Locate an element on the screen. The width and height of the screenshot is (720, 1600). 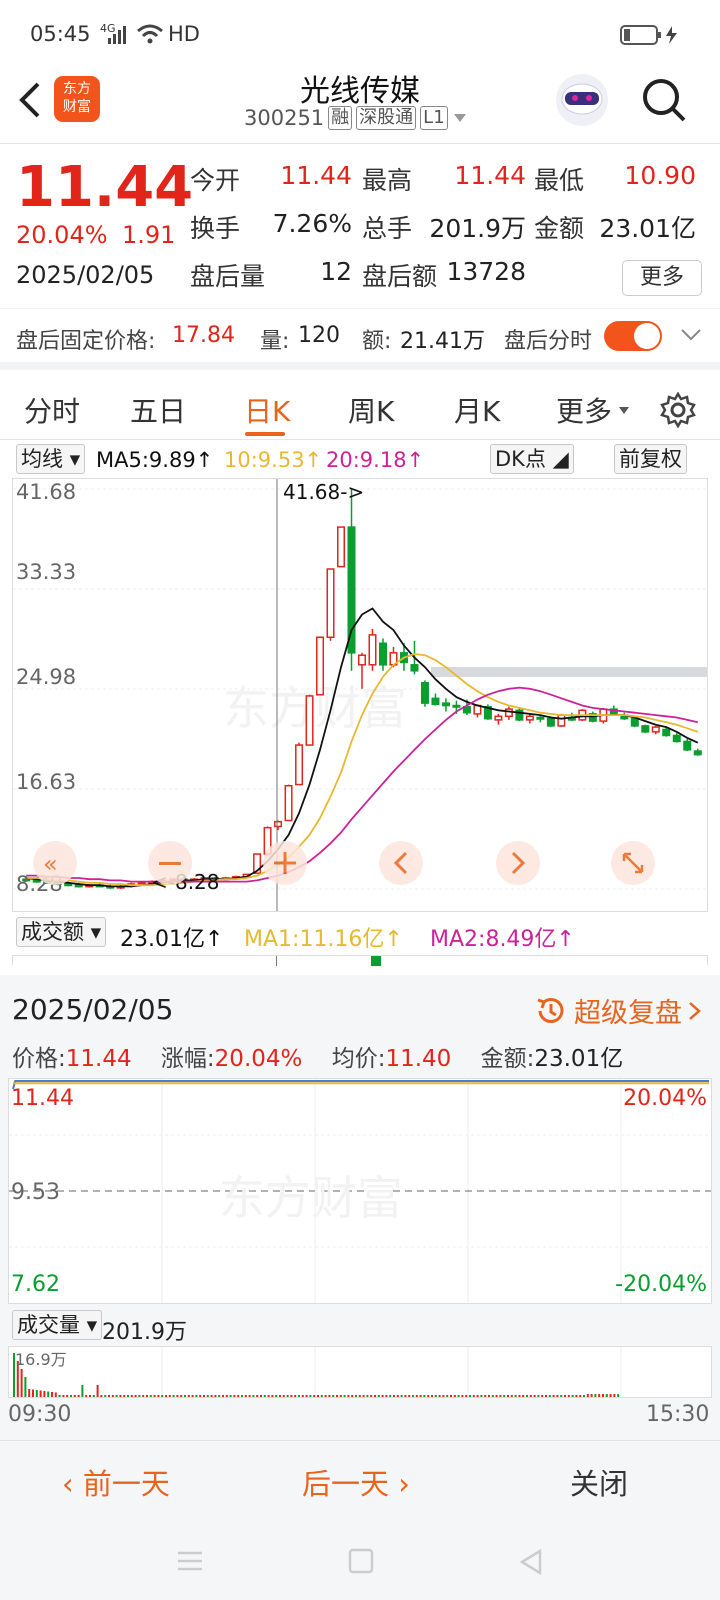
time-end: 15:30 is located at coordinates (678, 1414).